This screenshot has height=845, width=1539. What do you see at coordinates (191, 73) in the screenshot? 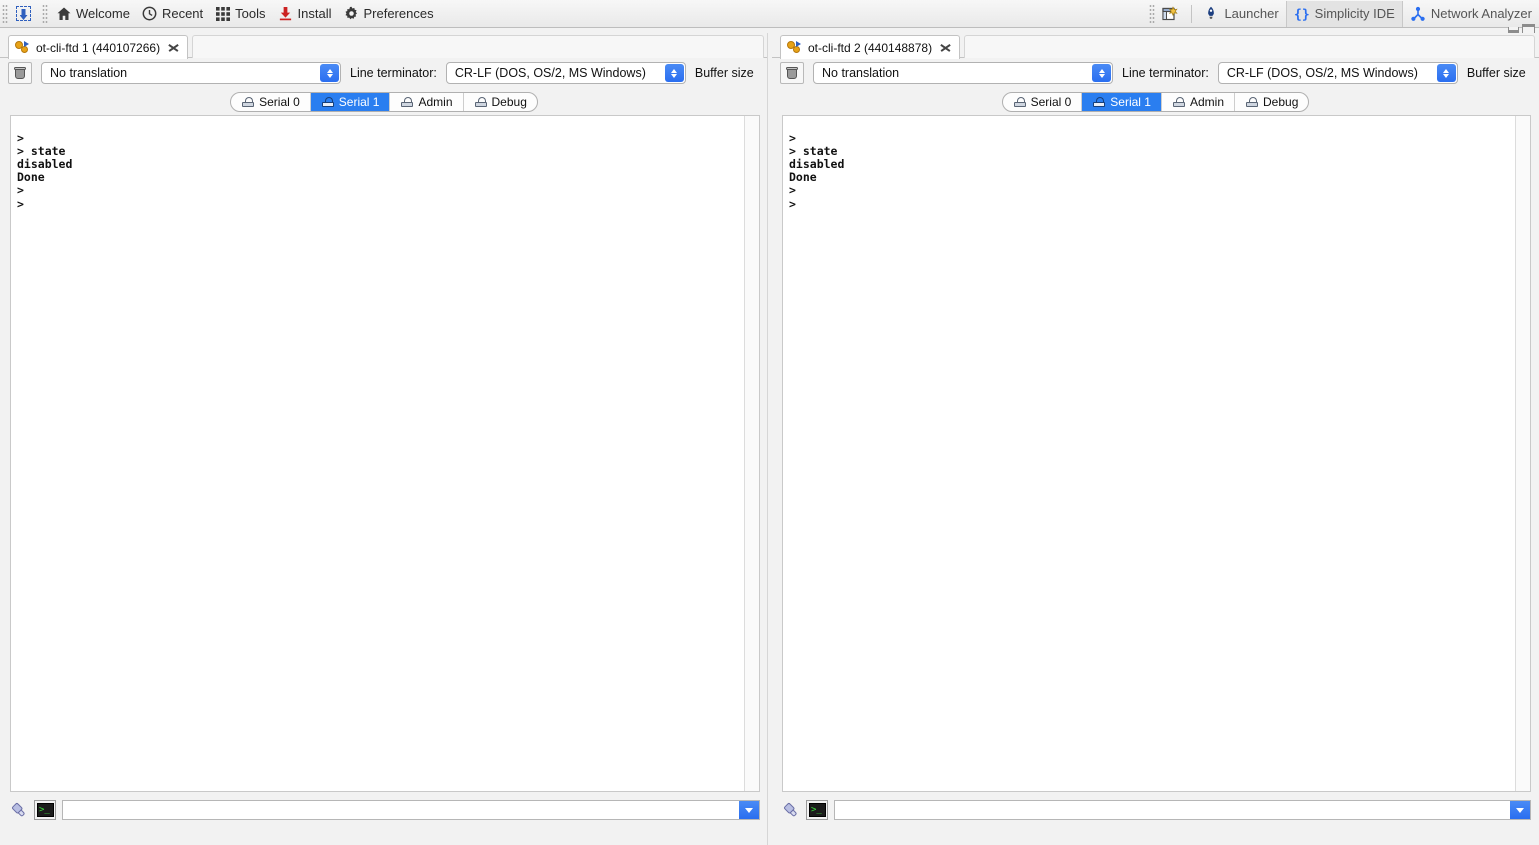
I see `translation-select-1: No translation` at bounding box center [191, 73].